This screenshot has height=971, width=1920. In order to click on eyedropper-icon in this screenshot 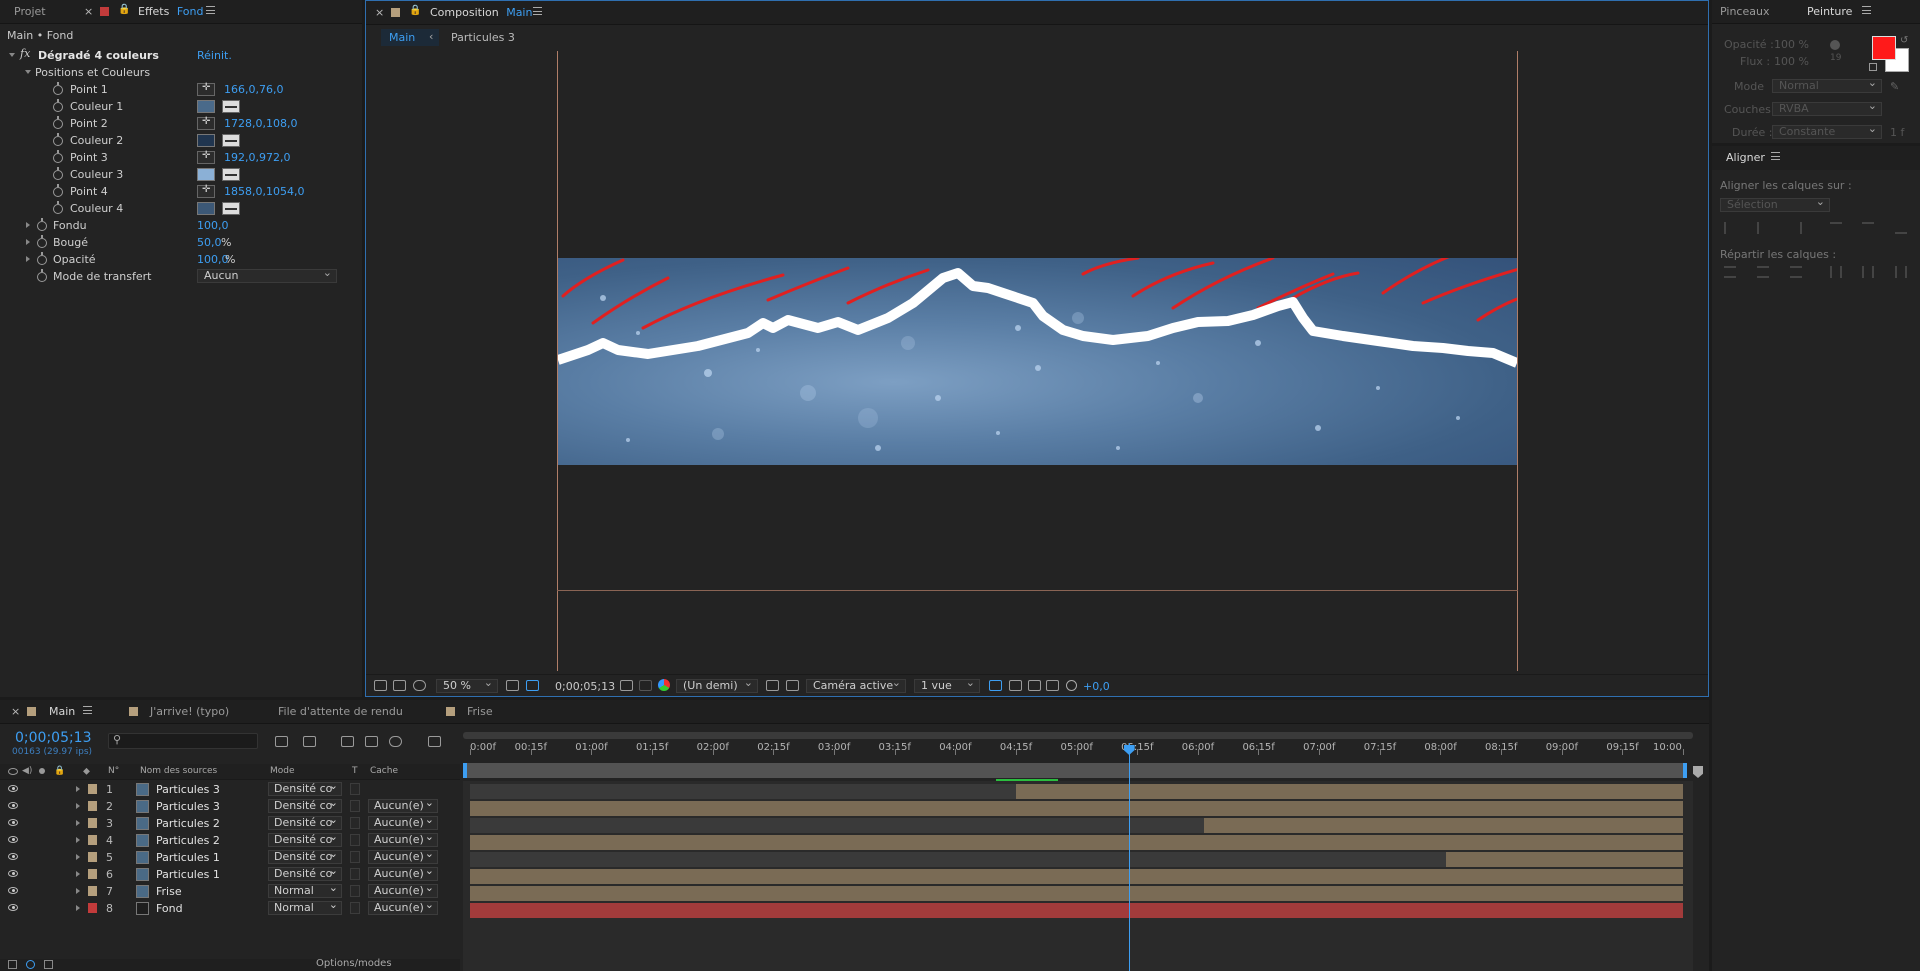, I will do `click(231, 106)`.